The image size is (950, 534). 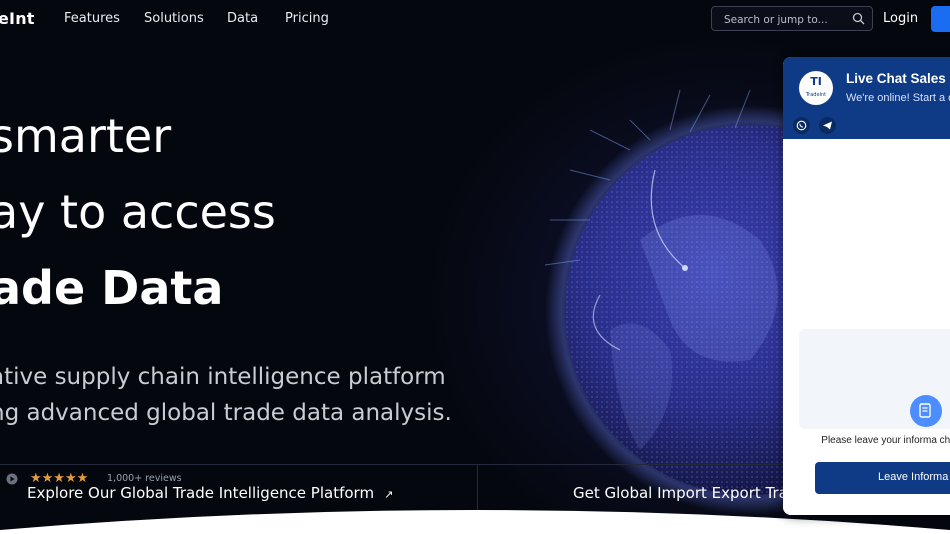 What do you see at coordinates (926, 411) in the screenshot?
I see `form-icon` at bounding box center [926, 411].